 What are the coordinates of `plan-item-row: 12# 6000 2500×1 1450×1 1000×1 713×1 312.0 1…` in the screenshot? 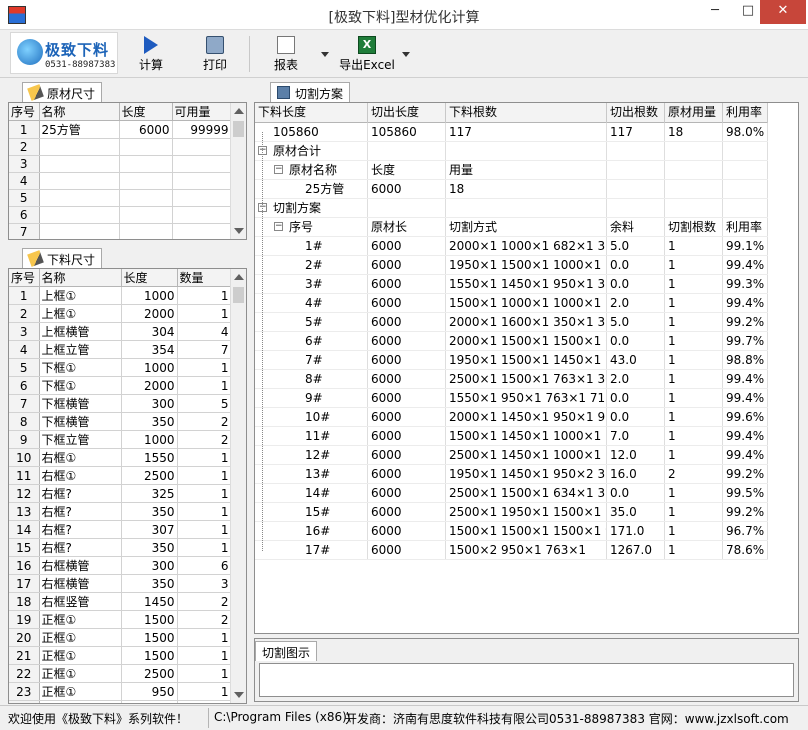 It's located at (511, 455).